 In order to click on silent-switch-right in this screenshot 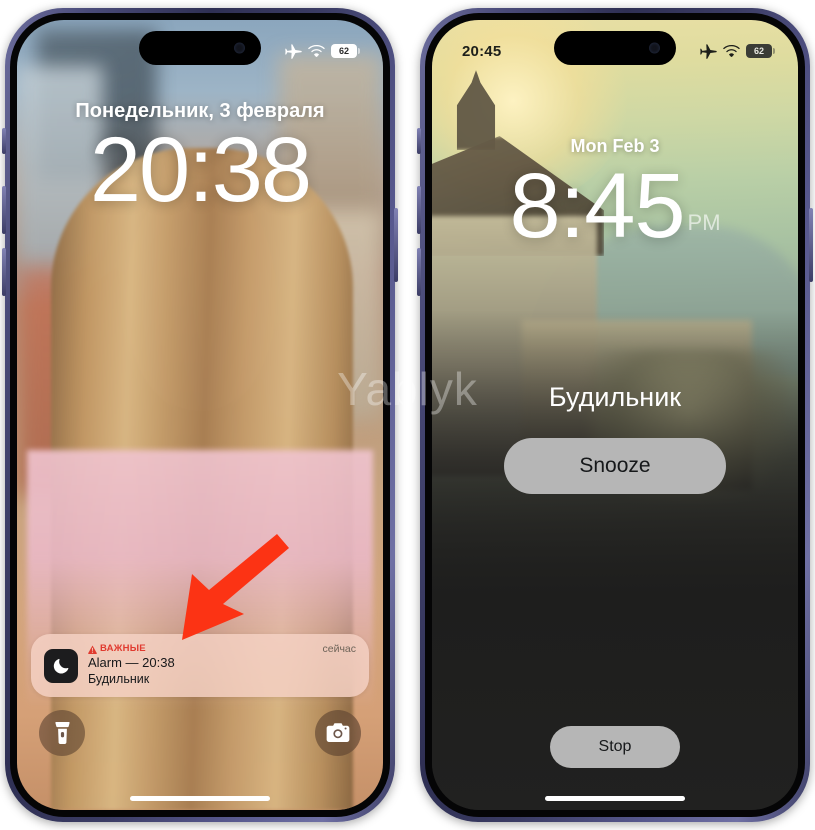, I will do `click(419, 141)`.